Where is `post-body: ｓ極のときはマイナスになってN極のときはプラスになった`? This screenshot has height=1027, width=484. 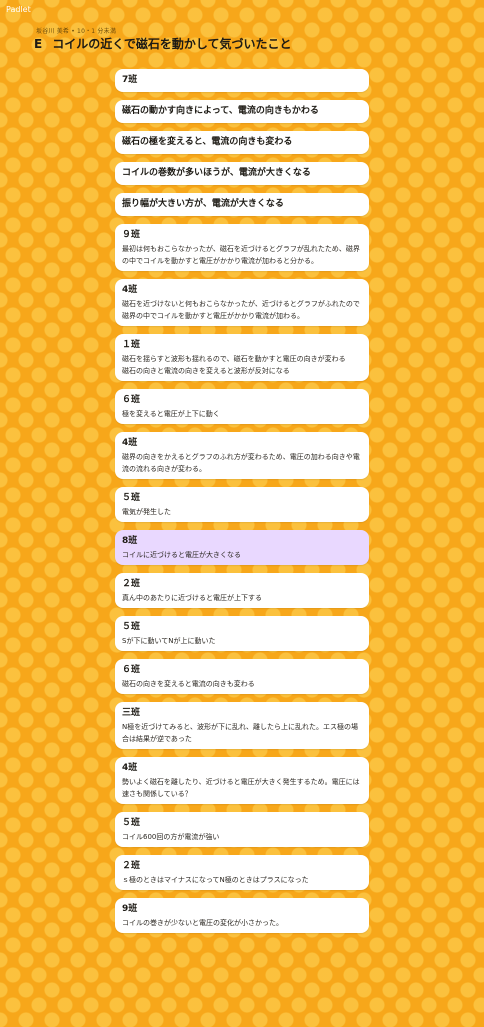
post-body: ｓ極のときはマイナスになってN極のときはプラスになった is located at coordinates (215, 880).